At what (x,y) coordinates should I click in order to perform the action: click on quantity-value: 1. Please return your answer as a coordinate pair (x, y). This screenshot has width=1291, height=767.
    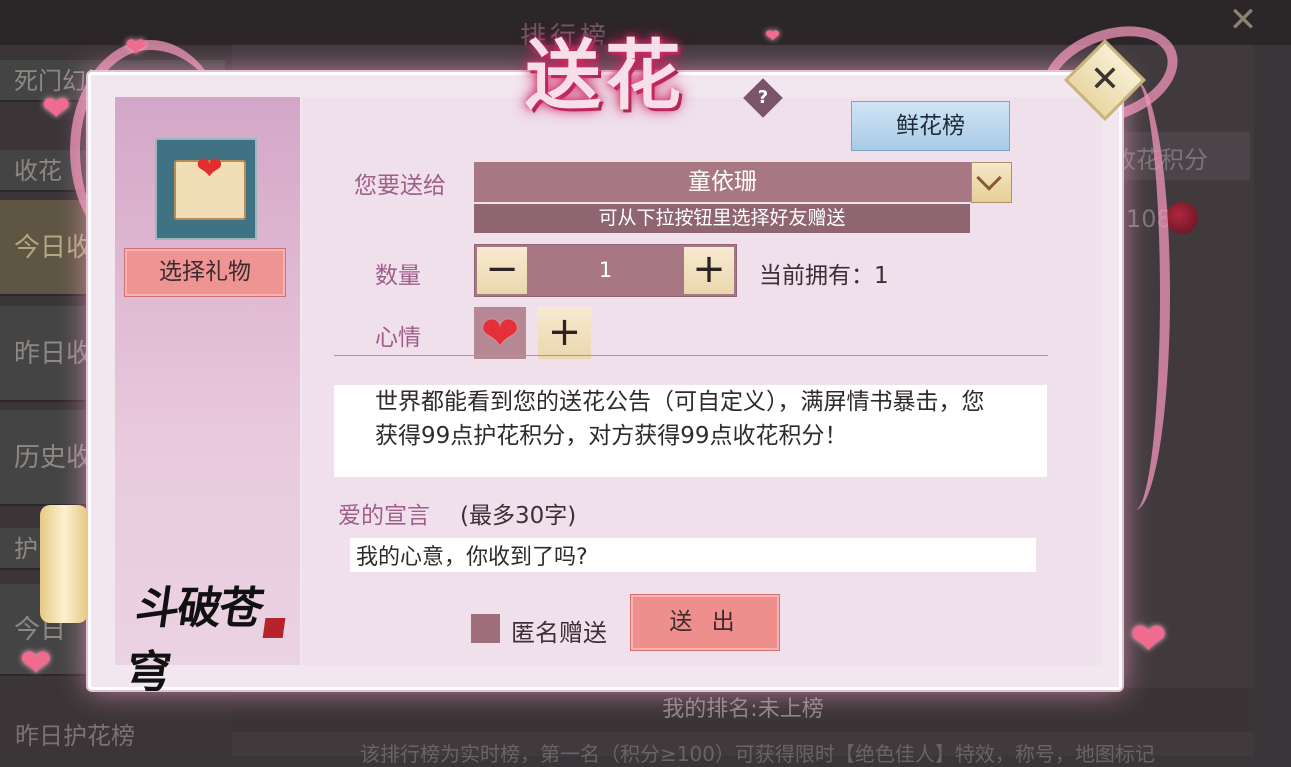
    Looking at the image, I should click on (605, 270).